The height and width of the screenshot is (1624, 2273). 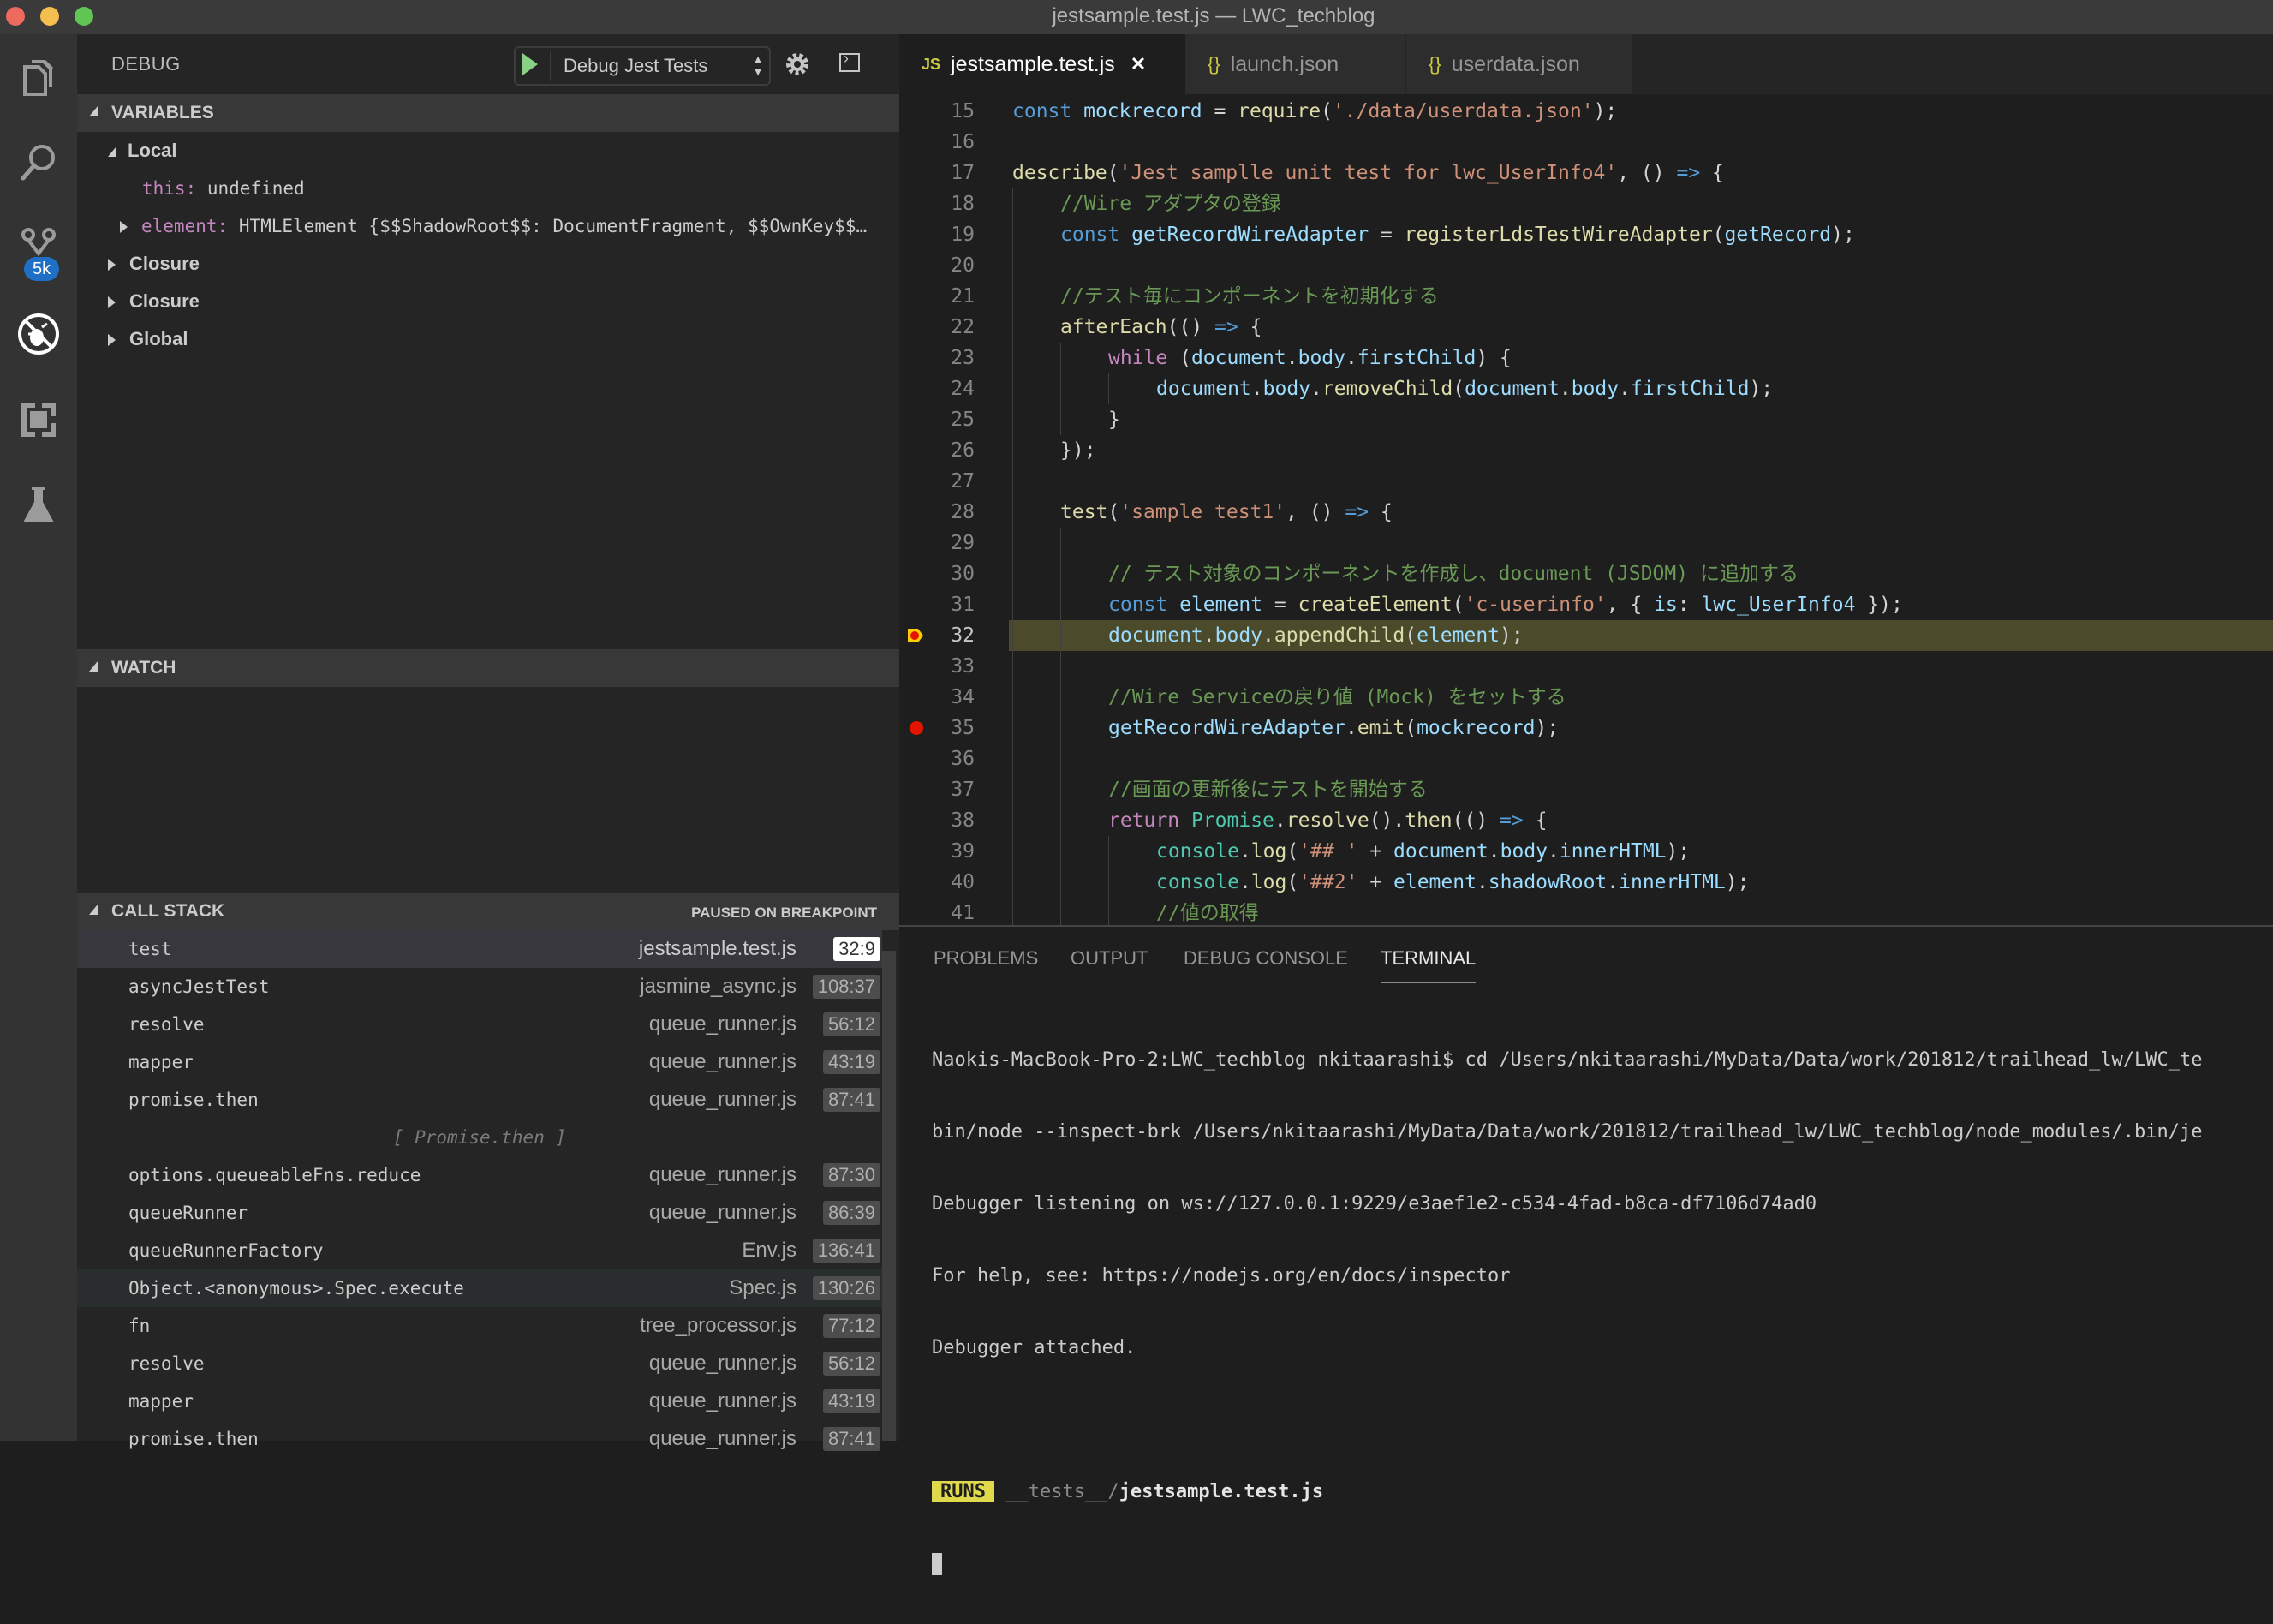 I want to click on activity-explorer, so click(x=38, y=77).